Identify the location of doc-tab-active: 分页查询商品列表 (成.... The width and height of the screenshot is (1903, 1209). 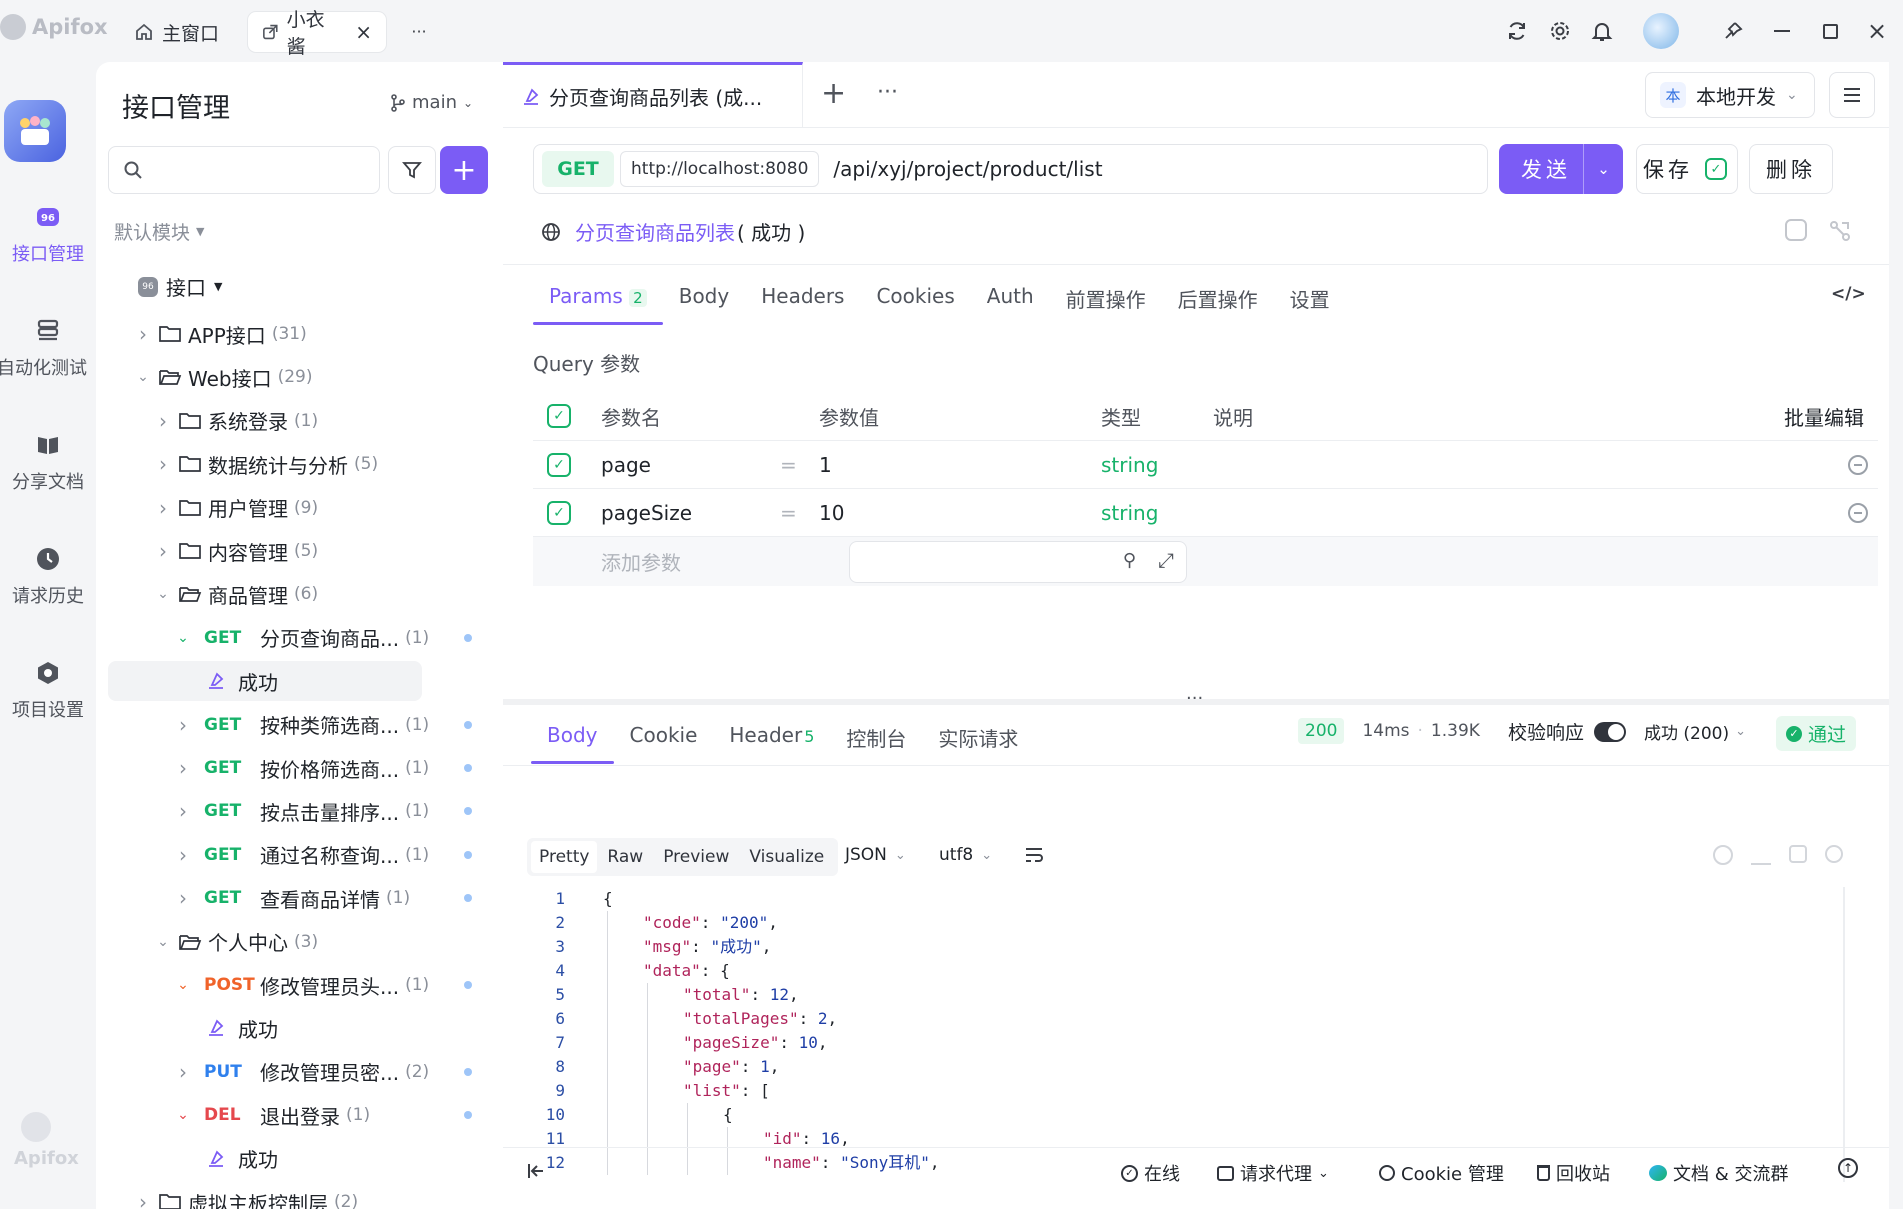
(653, 95).